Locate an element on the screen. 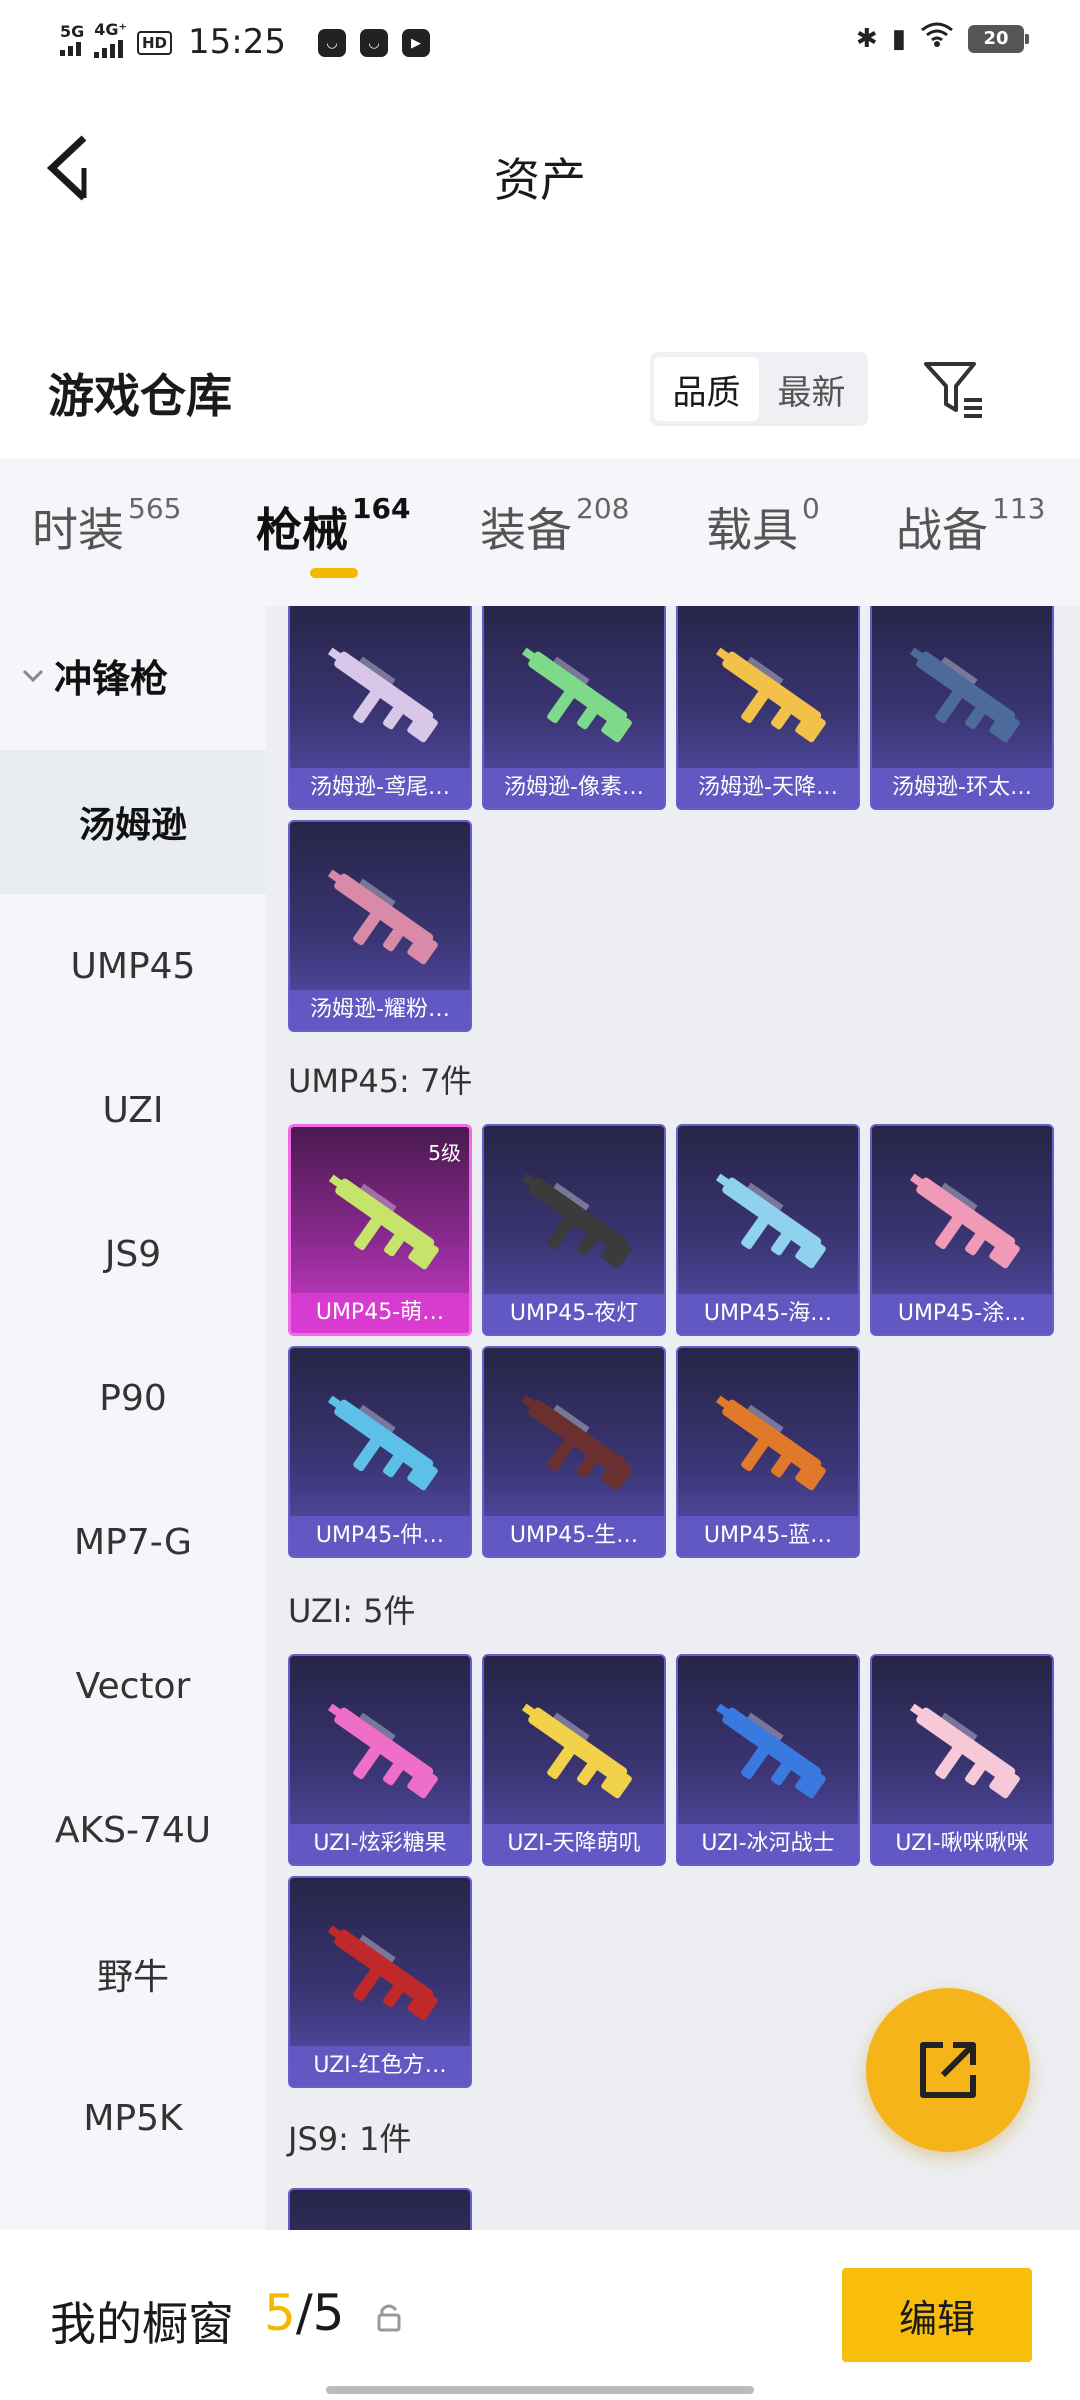  sidebar-item-mp7g: MP7-G is located at coordinates (133, 1542).